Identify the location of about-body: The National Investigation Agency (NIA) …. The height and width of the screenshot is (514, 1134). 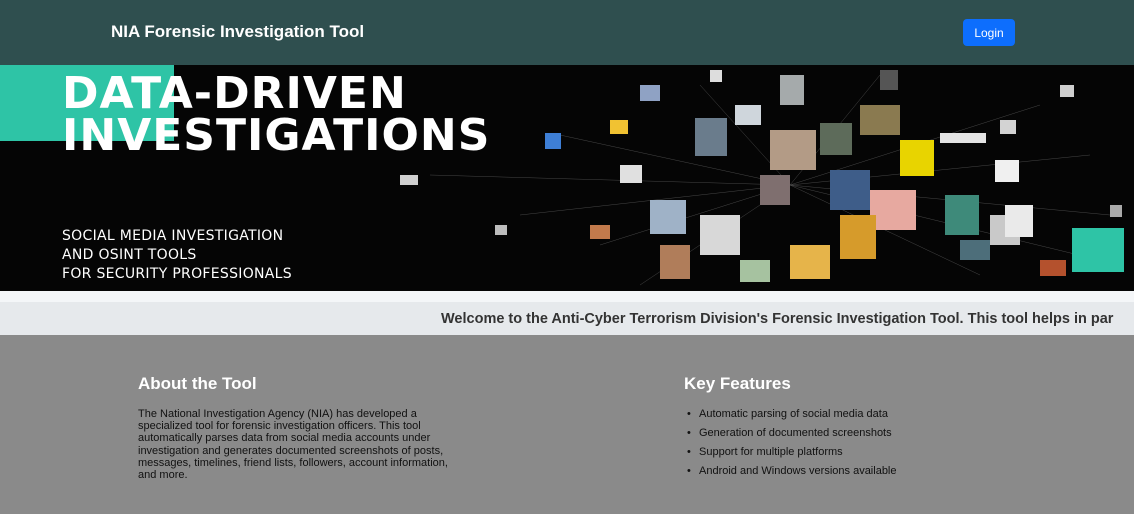
(293, 445).